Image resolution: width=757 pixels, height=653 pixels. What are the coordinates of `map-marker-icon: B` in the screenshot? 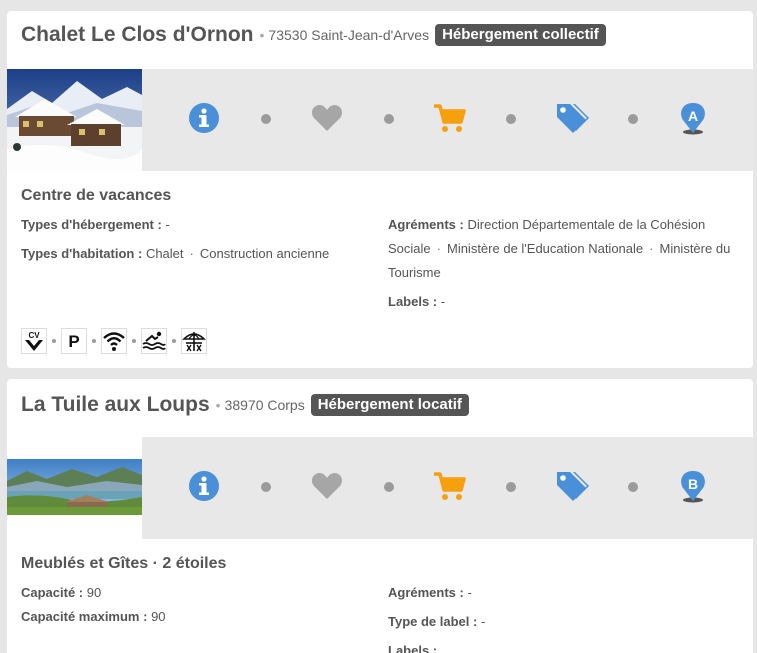 It's located at (693, 486).